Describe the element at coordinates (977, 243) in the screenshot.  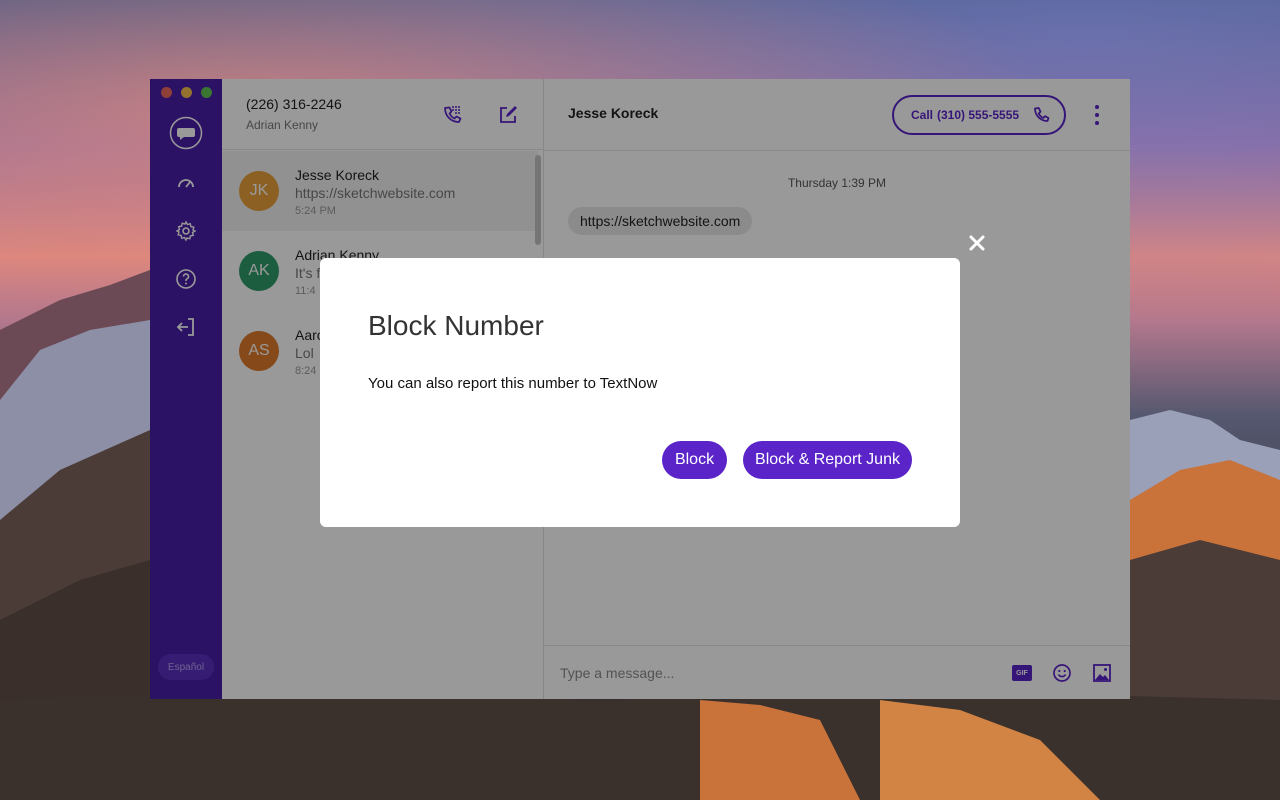
I see `close-icon` at that location.